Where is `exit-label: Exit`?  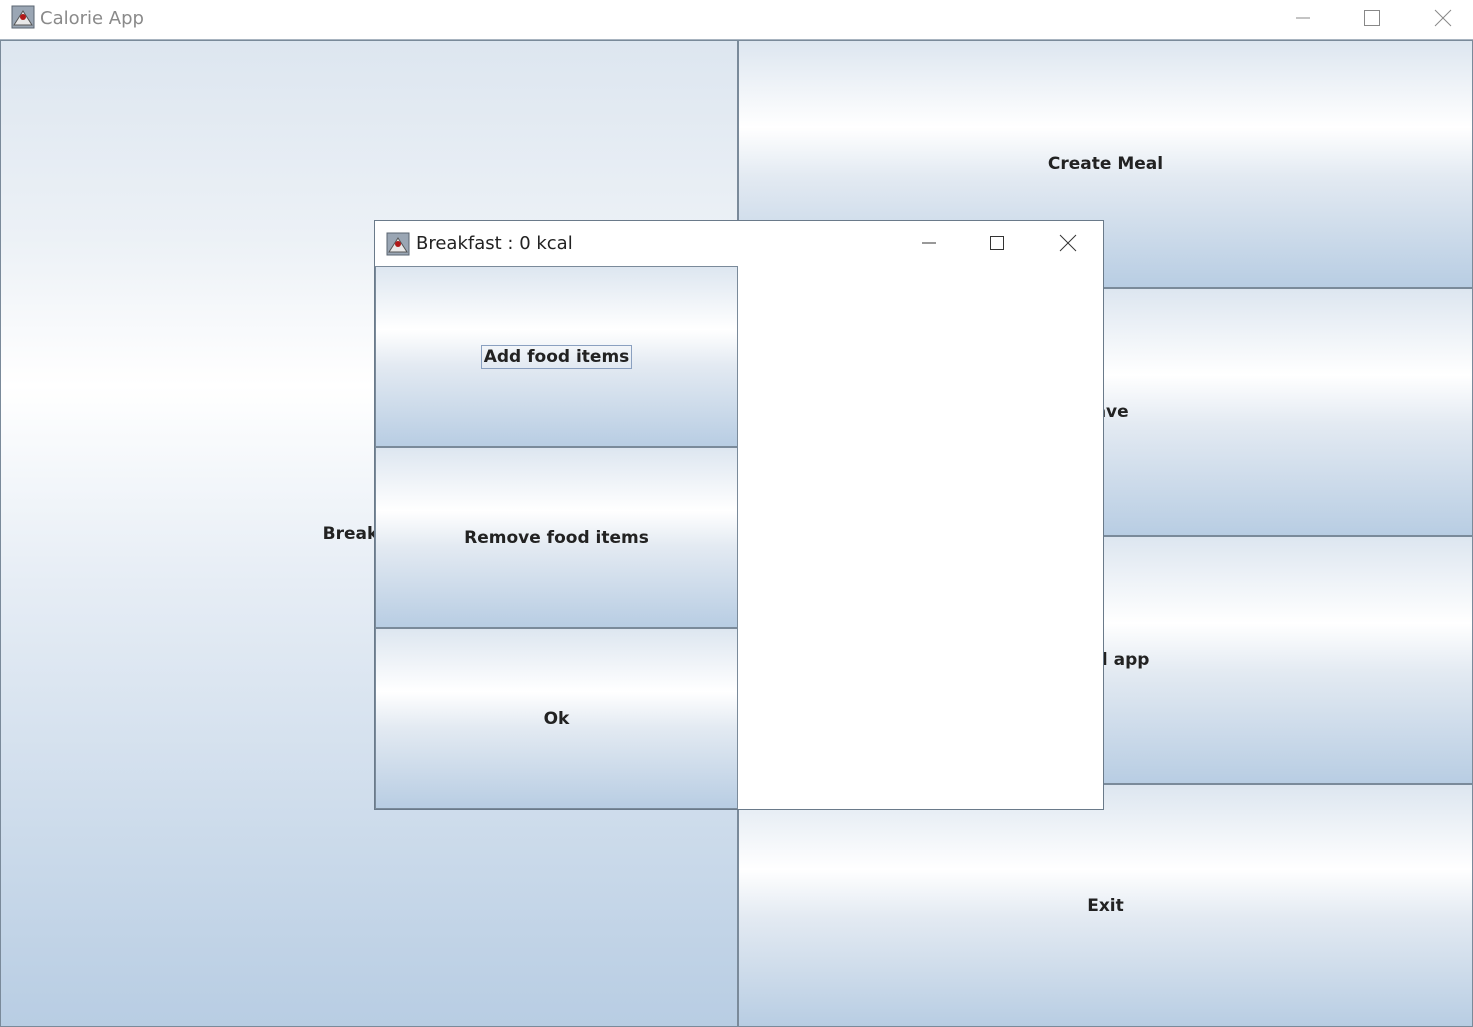
exit-label: Exit is located at coordinates (1105, 905).